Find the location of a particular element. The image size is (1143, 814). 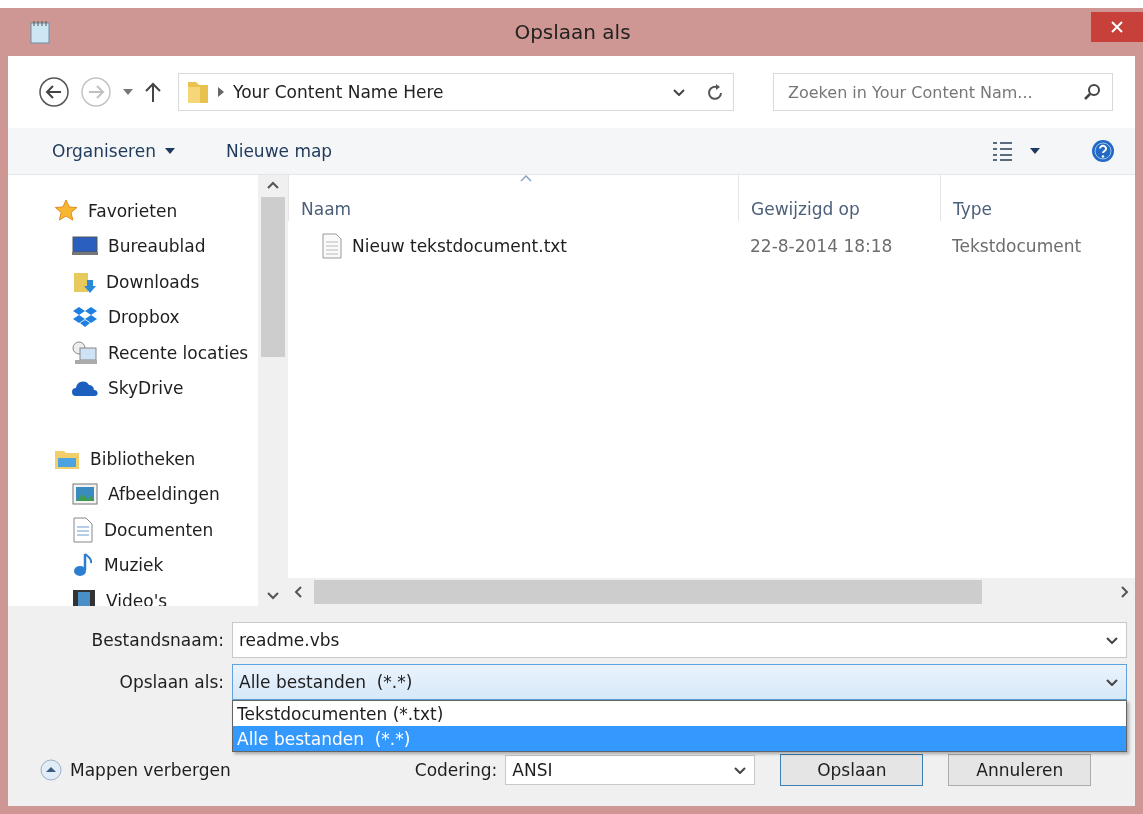

encoding-dropdown: ANSI is located at coordinates (630, 770).